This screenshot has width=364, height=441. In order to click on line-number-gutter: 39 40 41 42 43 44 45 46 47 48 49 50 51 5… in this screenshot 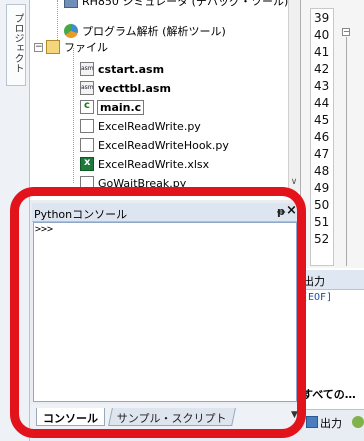, I will do `click(322, 137)`.